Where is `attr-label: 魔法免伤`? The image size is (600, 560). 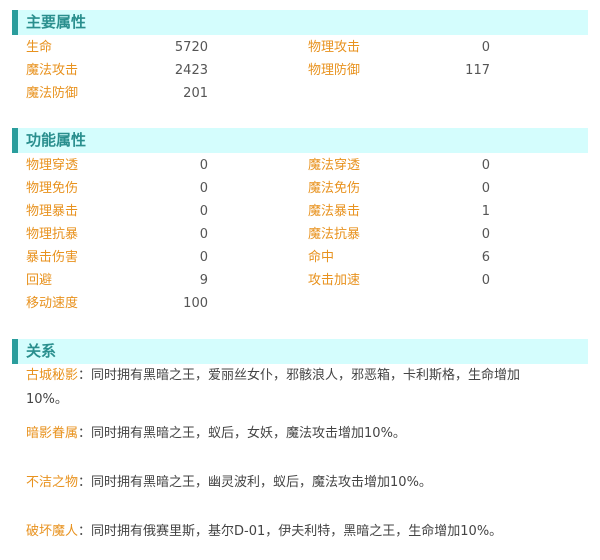 attr-label: 魔法免伤 is located at coordinates (334, 188).